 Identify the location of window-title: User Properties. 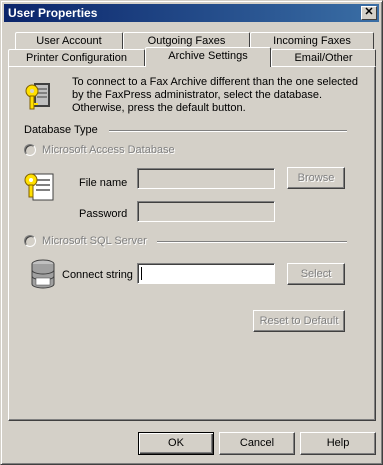
(53, 13).